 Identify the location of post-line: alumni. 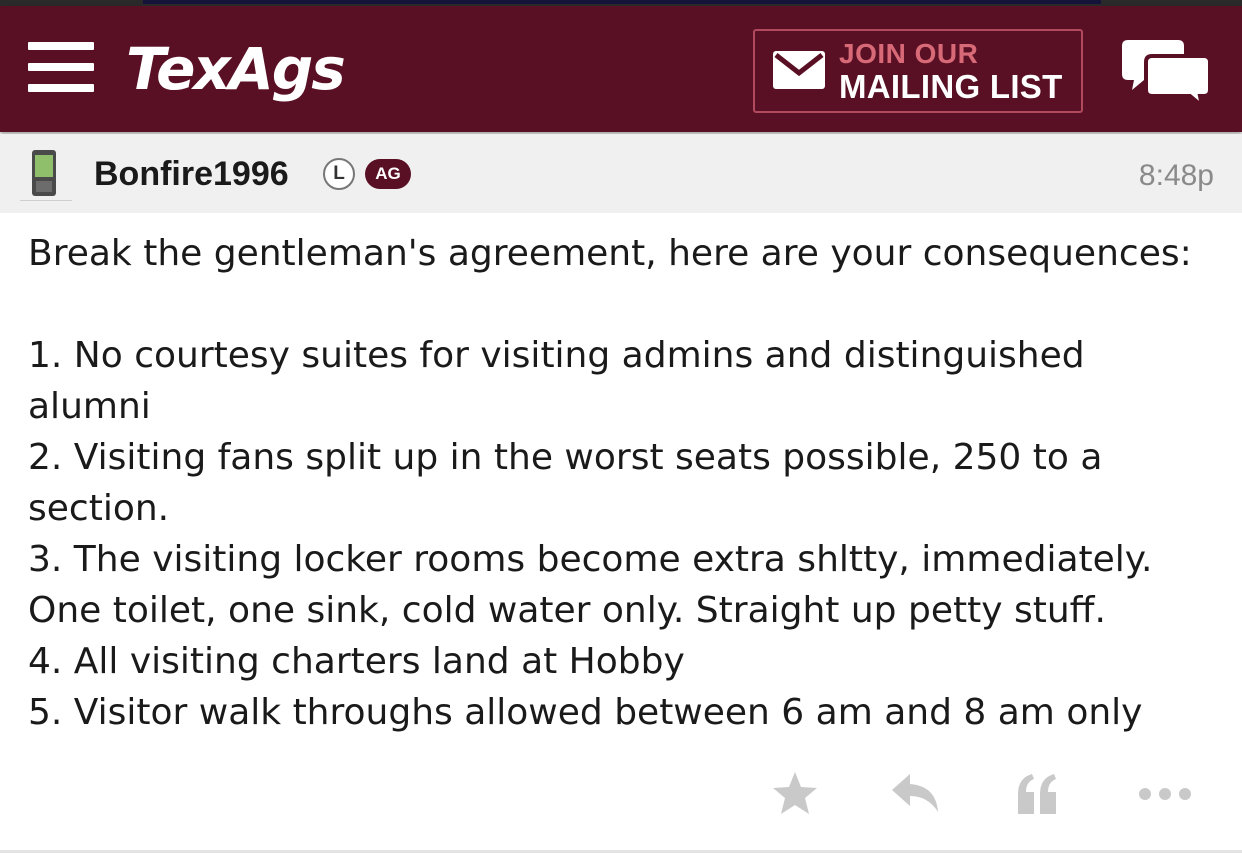
(89, 406).